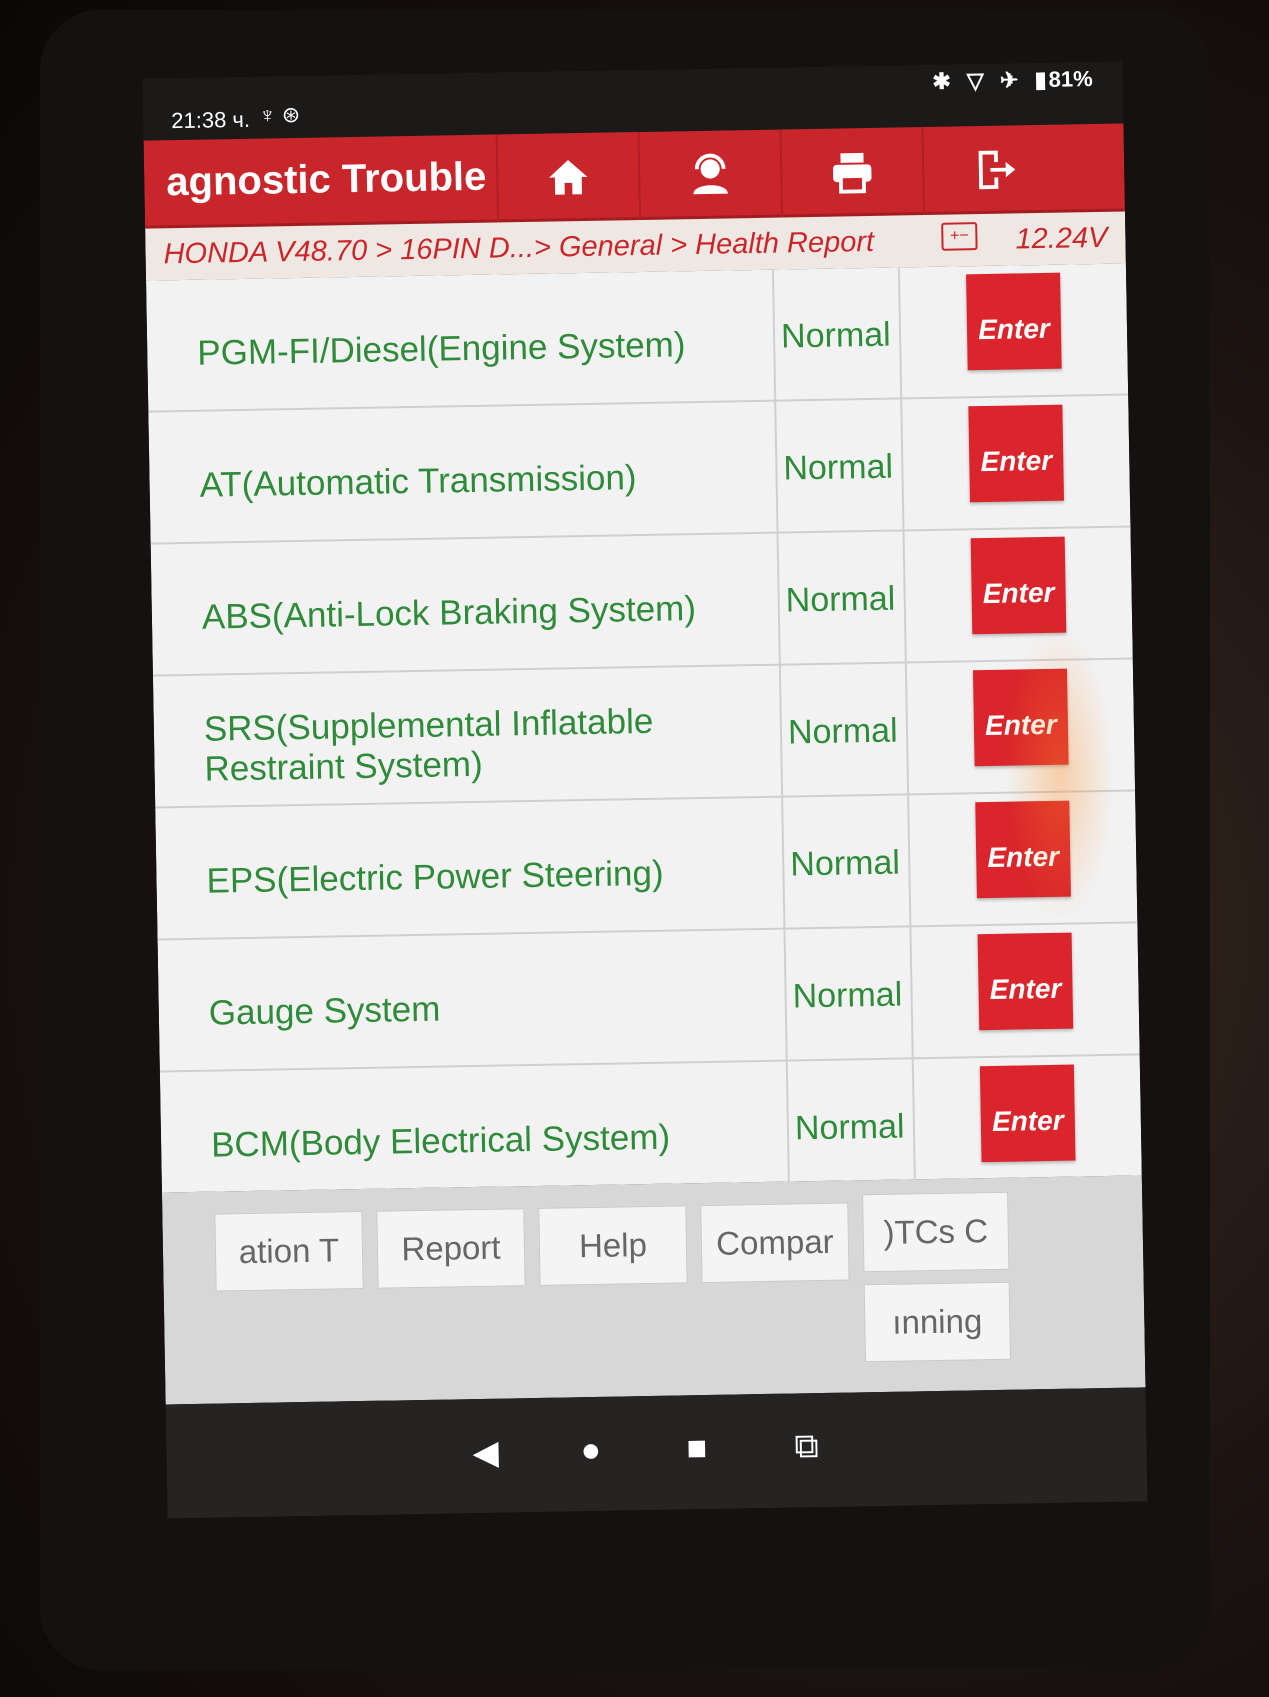 This screenshot has height=1697, width=1269. Describe the element at coordinates (465, 604) in the screenshot. I see `system-name: ABS(Anti-Lock Braking System)` at that location.